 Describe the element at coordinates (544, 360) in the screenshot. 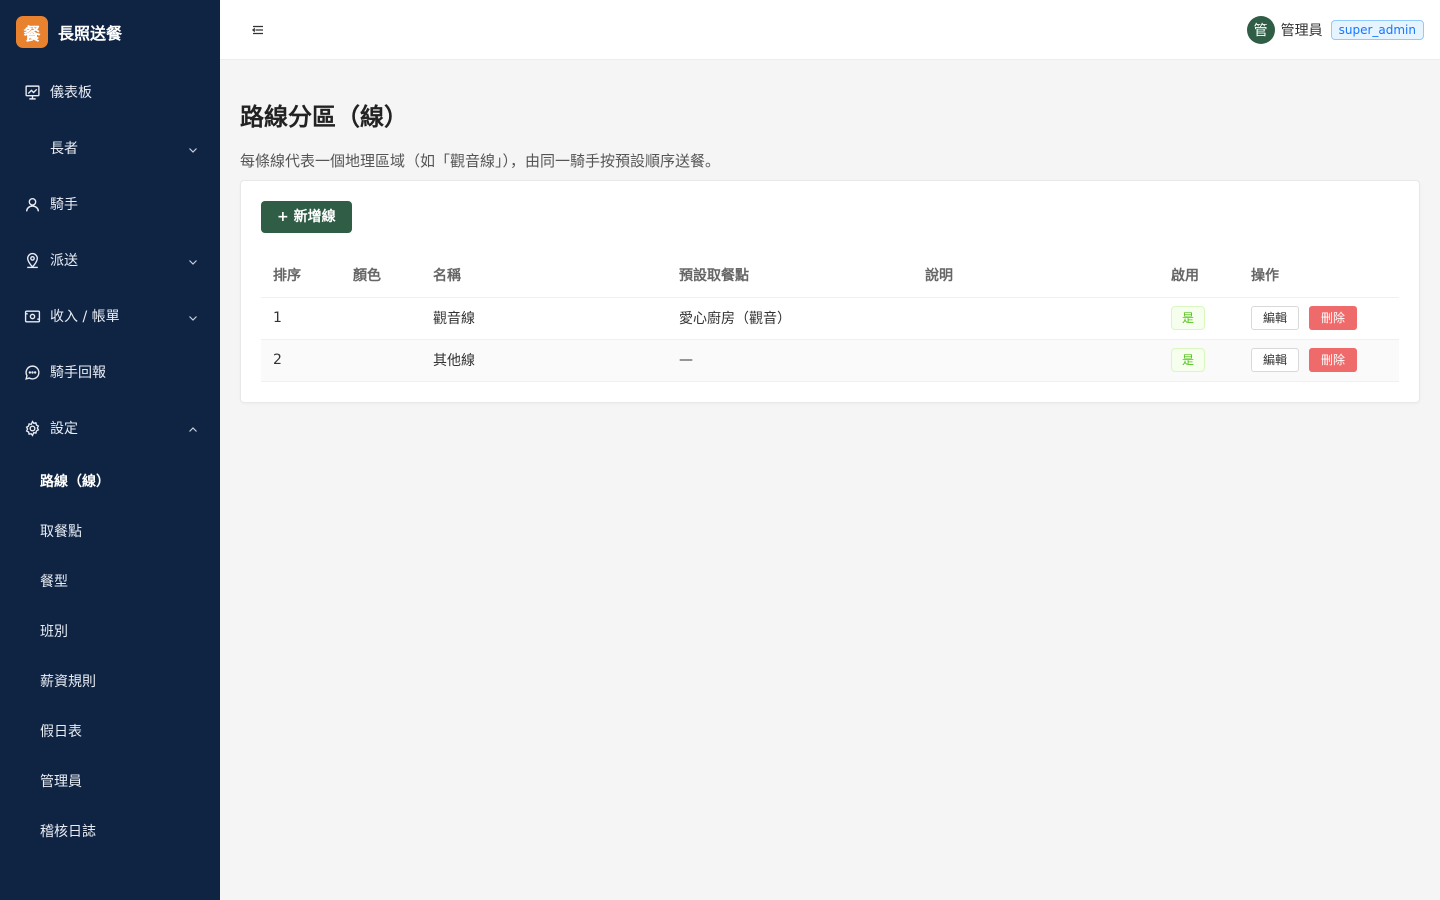

I see `cell-name: 其他線` at that location.